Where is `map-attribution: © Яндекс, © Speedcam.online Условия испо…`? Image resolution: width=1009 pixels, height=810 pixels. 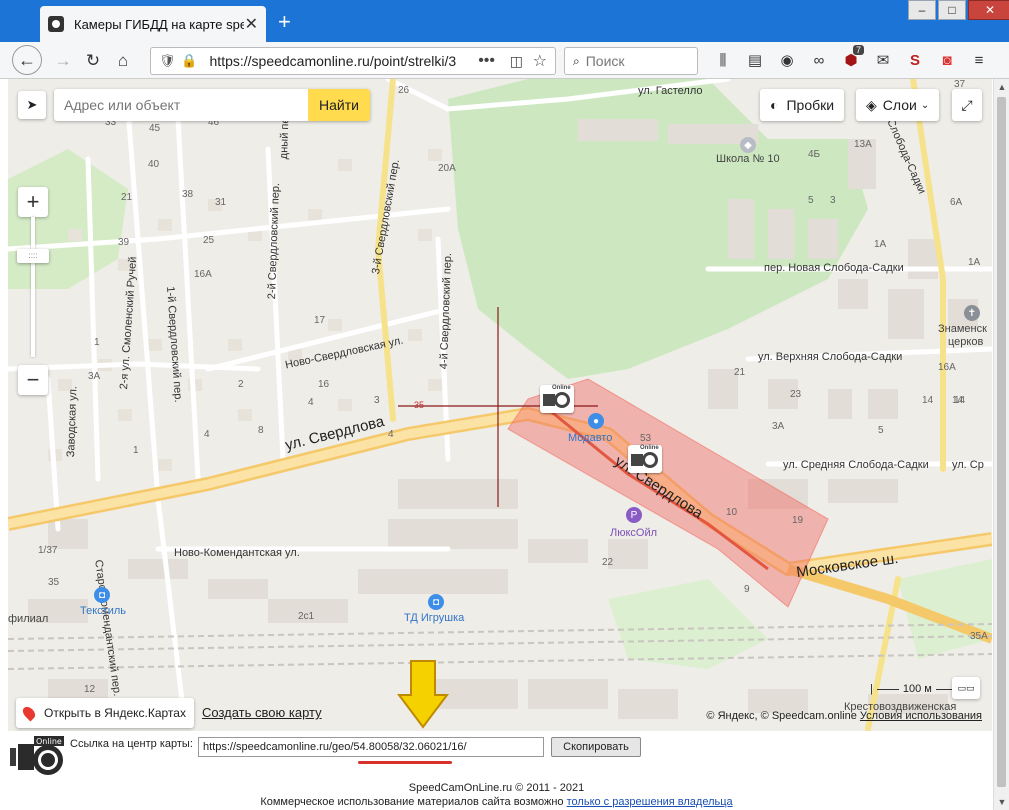
map-attribution: © Яндекс, © Speedcam.online Условия испо… is located at coordinates (844, 716).